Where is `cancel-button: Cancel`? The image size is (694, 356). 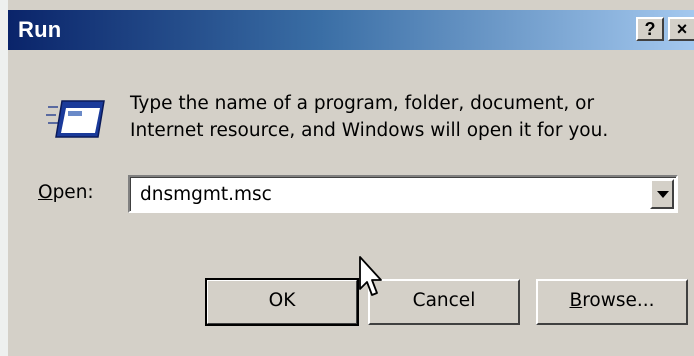
cancel-button: Cancel is located at coordinates (444, 302).